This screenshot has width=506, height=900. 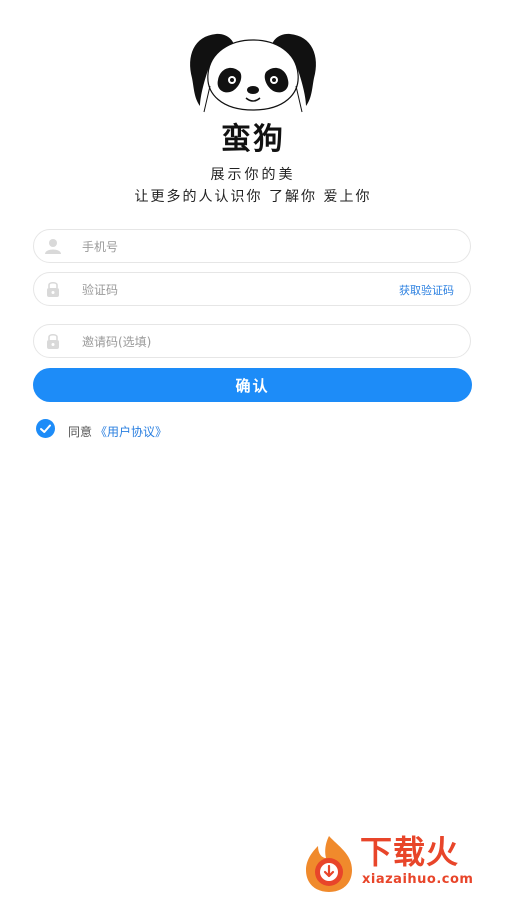 What do you see at coordinates (253, 175) in the screenshot?
I see `slogan-line-1: 展示你的美` at bounding box center [253, 175].